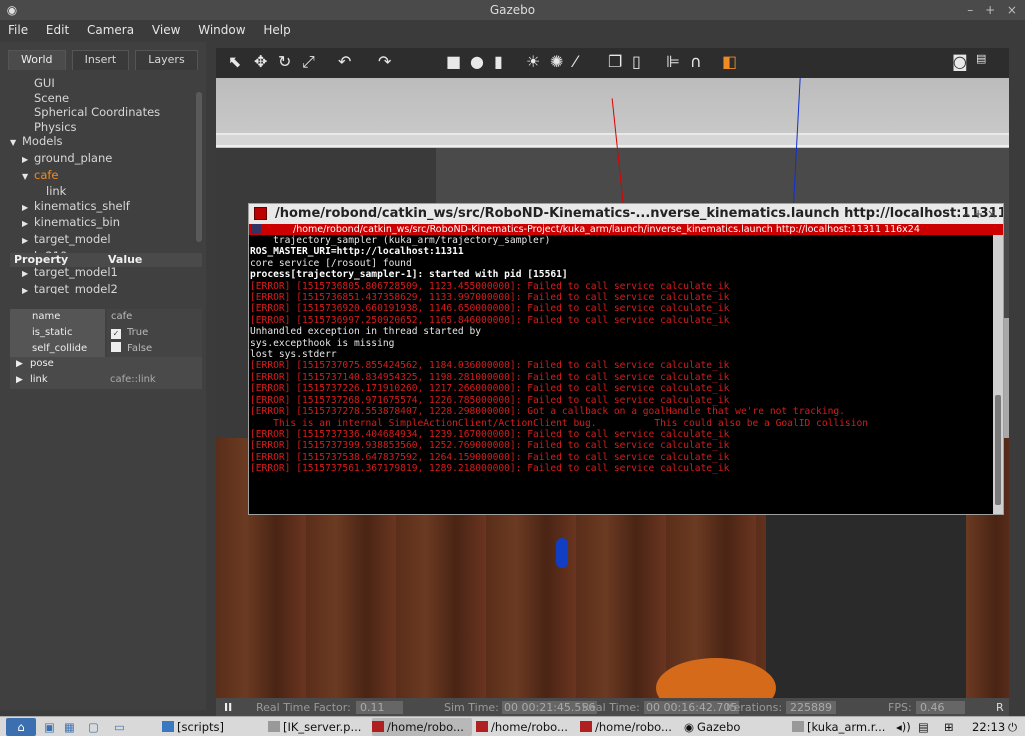  I want to click on collide-checkbox: False, so click(154, 349).